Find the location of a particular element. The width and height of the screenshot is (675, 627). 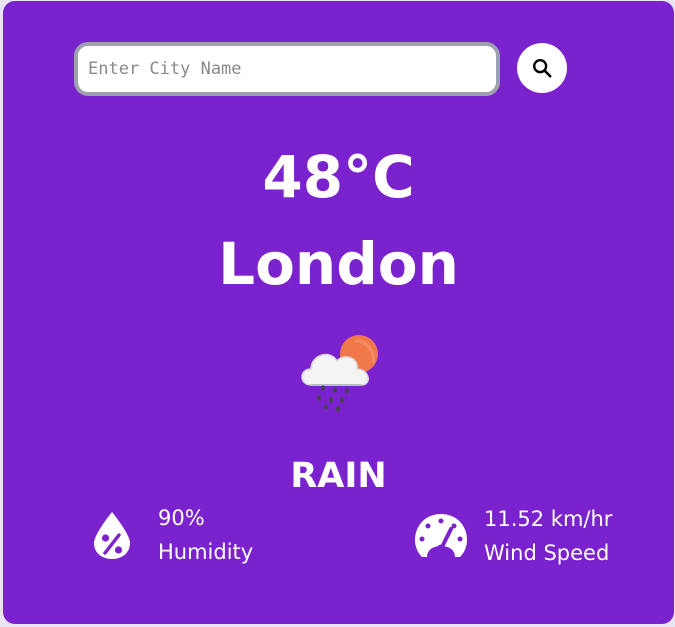

city-name: London is located at coordinates (338, 264).